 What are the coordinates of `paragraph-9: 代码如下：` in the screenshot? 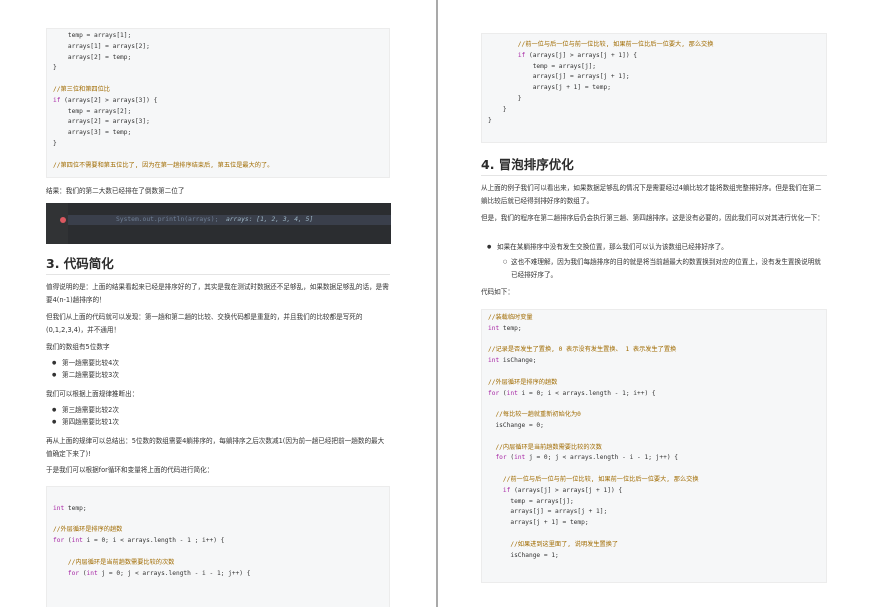 It's located at (497, 292).